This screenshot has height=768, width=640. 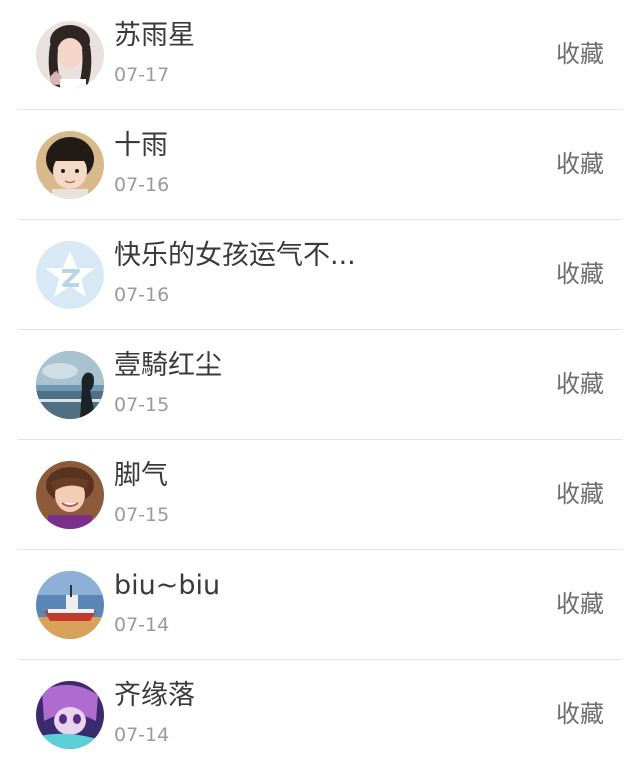 I want to click on contact-name: 苏雨星, so click(x=154, y=35).